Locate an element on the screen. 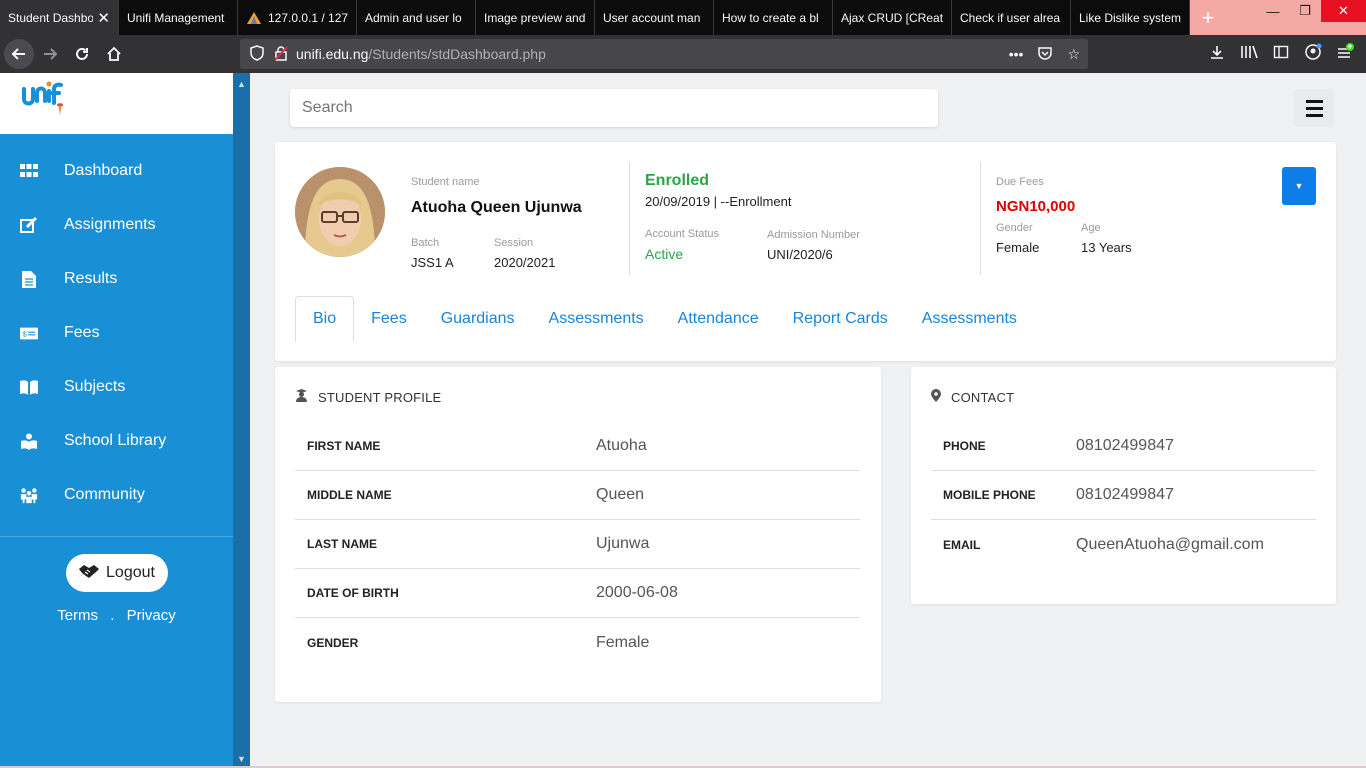  age-label: Age is located at coordinates (1091, 228).